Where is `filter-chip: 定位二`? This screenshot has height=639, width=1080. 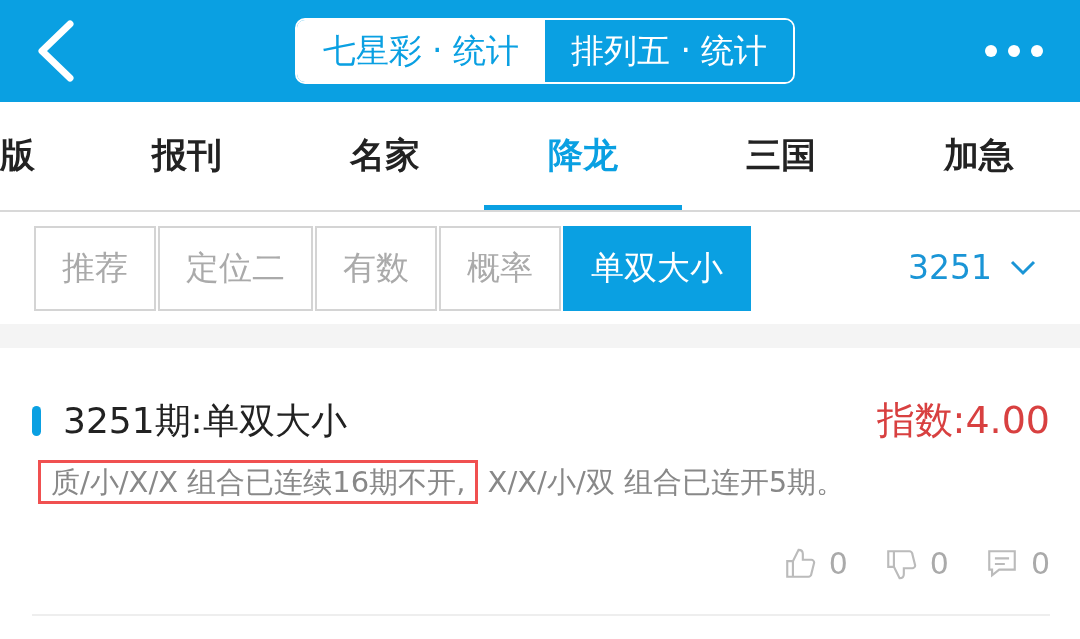
filter-chip: 定位二 is located at coordinates (235, 268).